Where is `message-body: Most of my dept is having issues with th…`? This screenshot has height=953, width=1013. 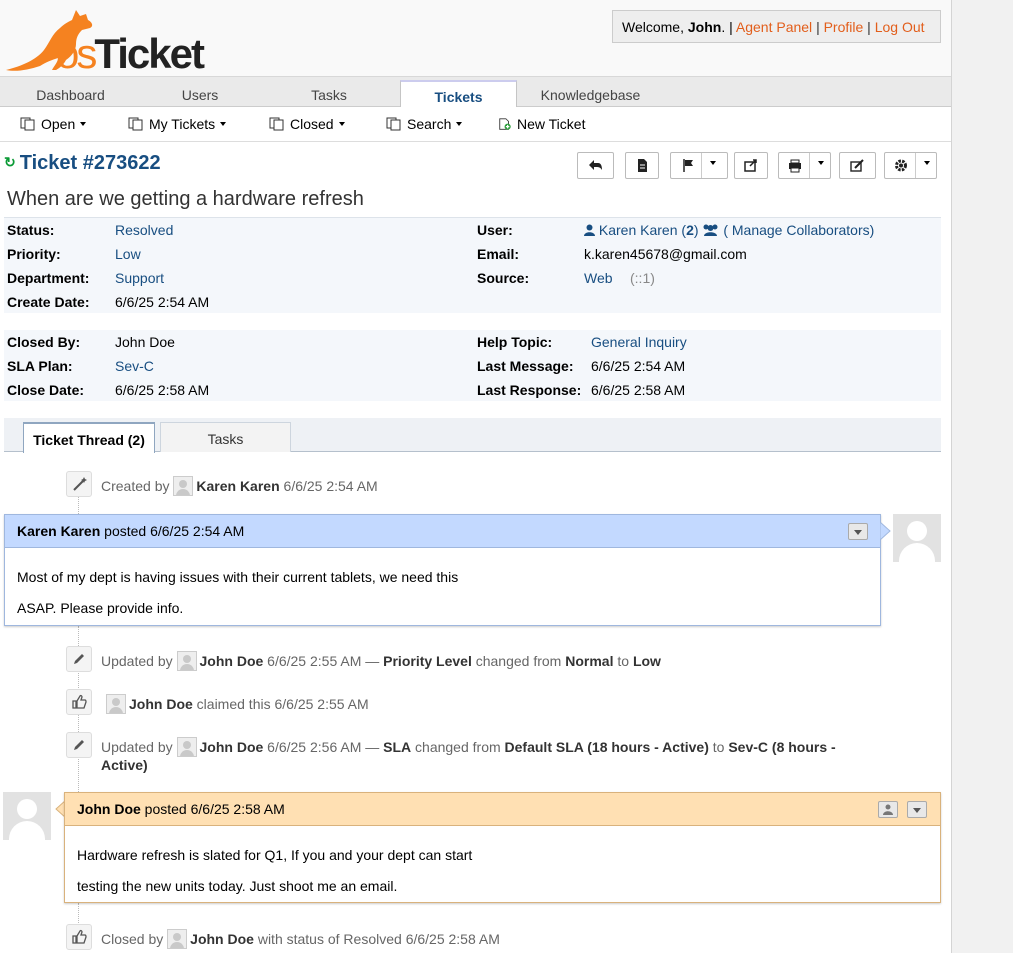
message-body: Most of my dept is having issues with th… is located at coordinates (442, 593).